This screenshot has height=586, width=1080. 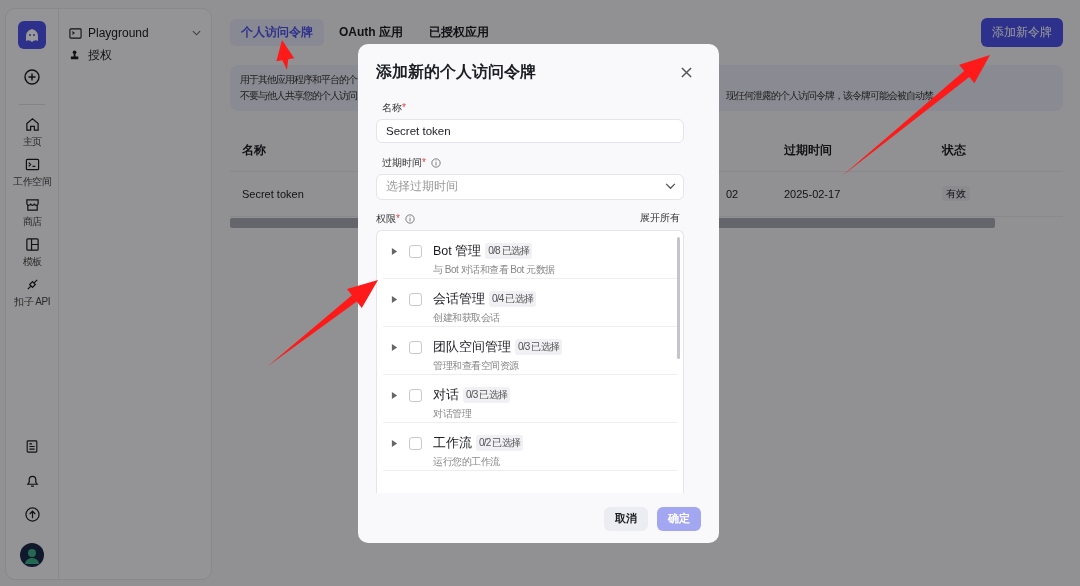 What do you see at coordinates (472, 347) in the screenshot?
I see `permission-title: 团队空间管理` at bounding box center [472, 347].